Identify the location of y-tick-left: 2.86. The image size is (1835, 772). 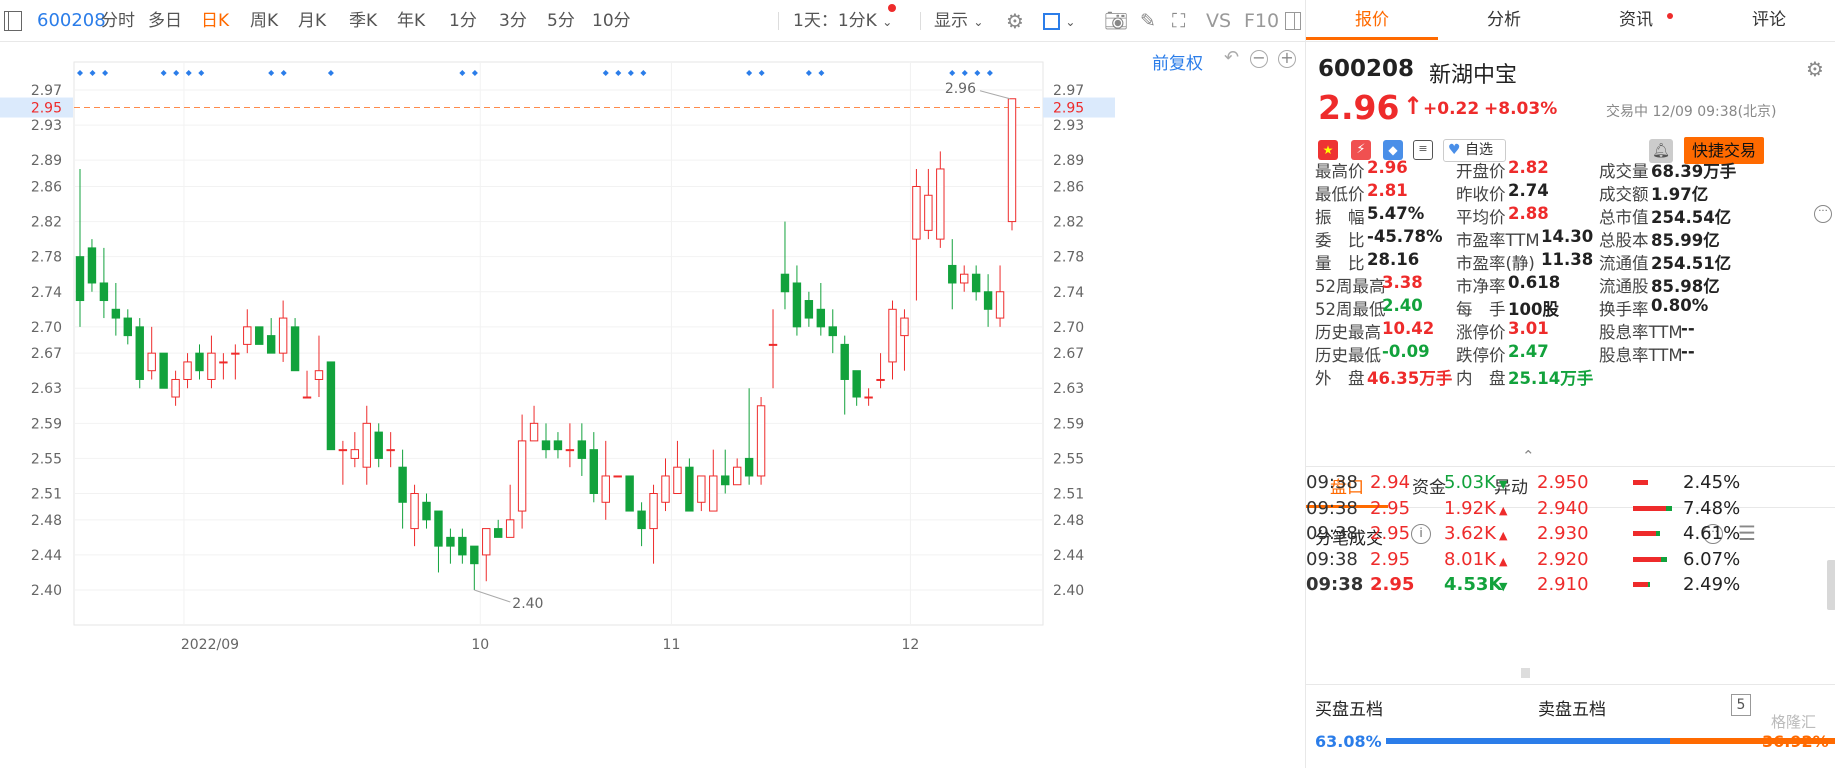
(46, 187).